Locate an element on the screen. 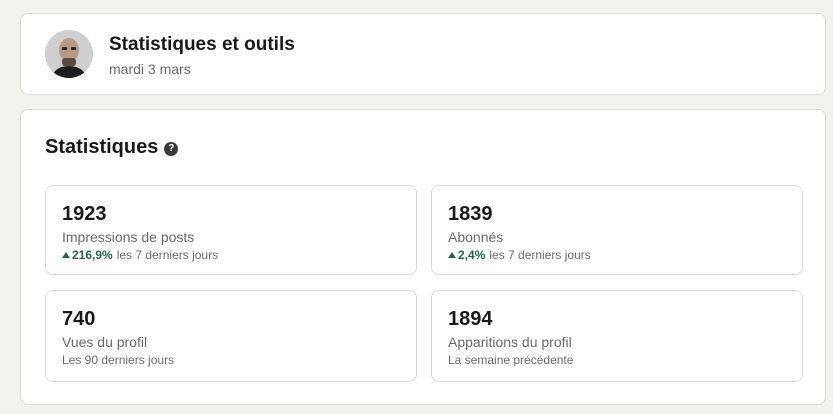  stat-value: 740 is located at coordinates (79, 319).